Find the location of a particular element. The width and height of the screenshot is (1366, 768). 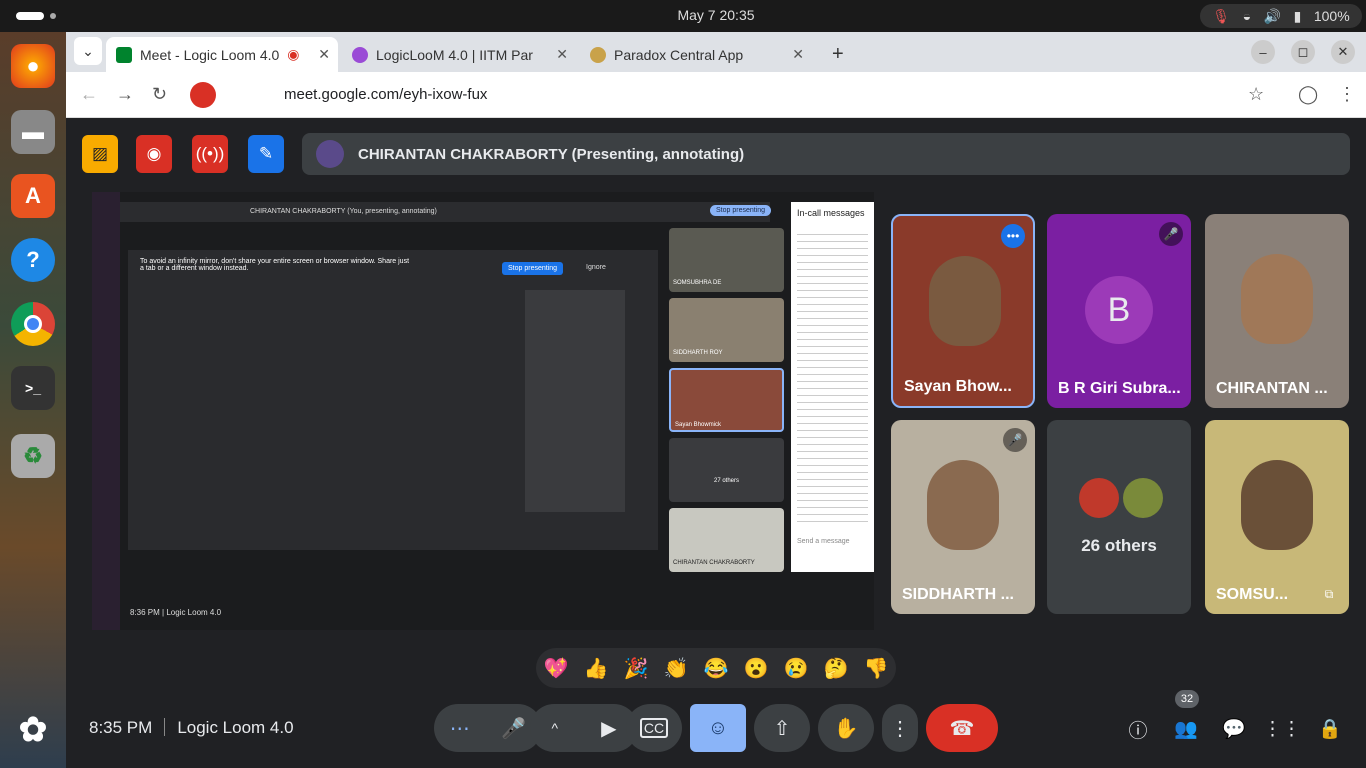

help-icon: ? is located at coordinates (33, 260).